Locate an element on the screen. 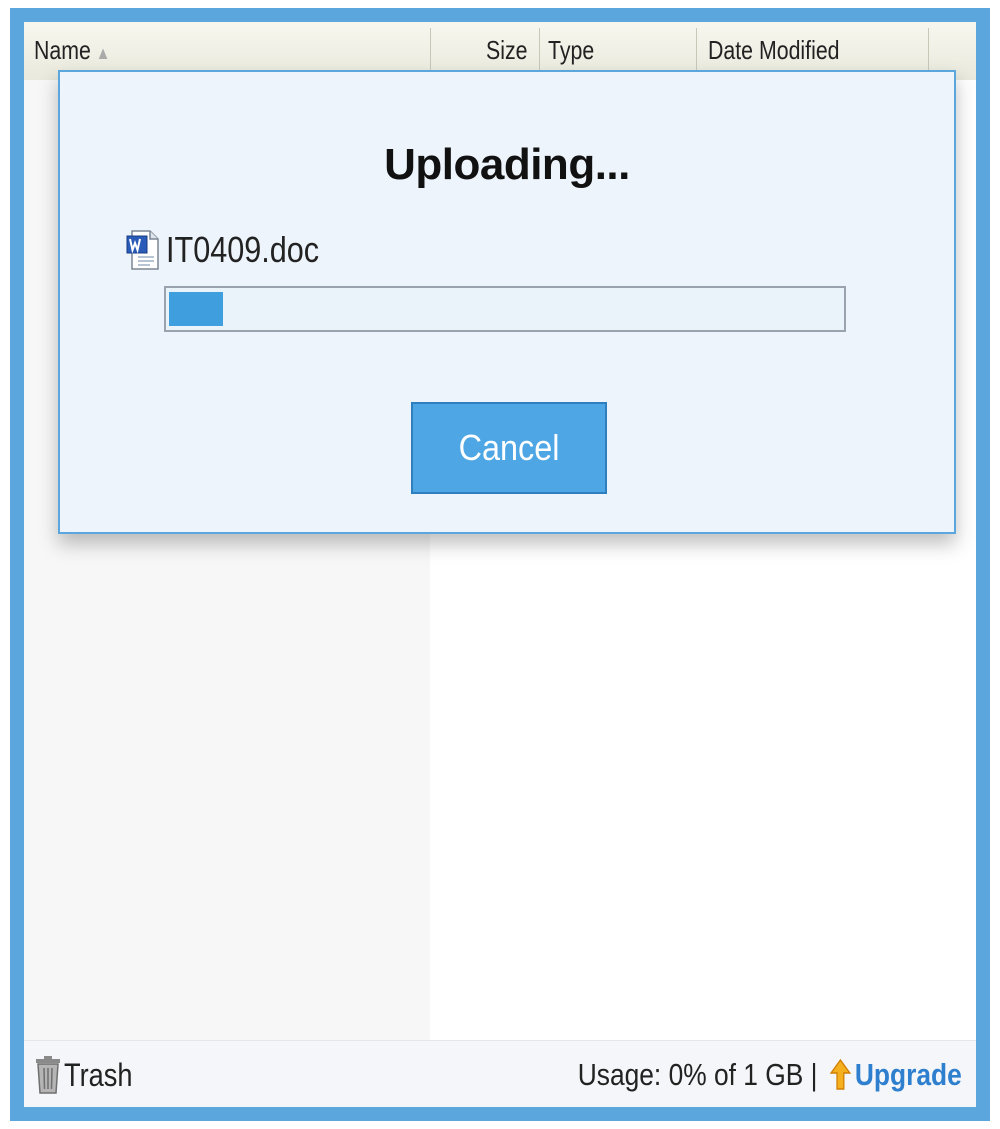 The height and width of the screenshot is (1129, 1000). upgrade-link: Upgrade is located at coordinates (908, 1075).